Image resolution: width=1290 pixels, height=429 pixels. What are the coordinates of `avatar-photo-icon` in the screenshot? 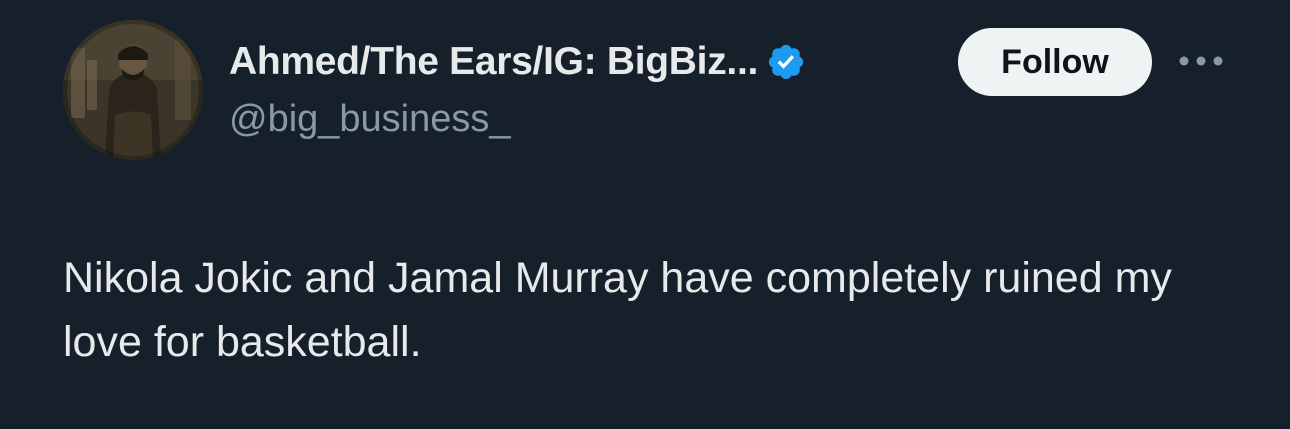 It's located at (133, 90).